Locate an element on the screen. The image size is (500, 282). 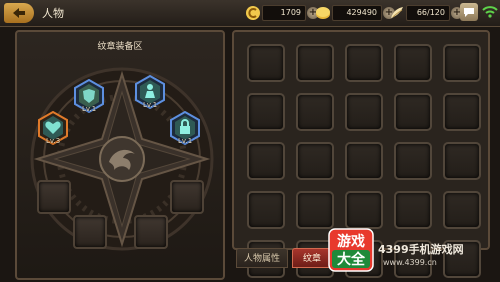
wing-icon is located at coordinates (397, 13).